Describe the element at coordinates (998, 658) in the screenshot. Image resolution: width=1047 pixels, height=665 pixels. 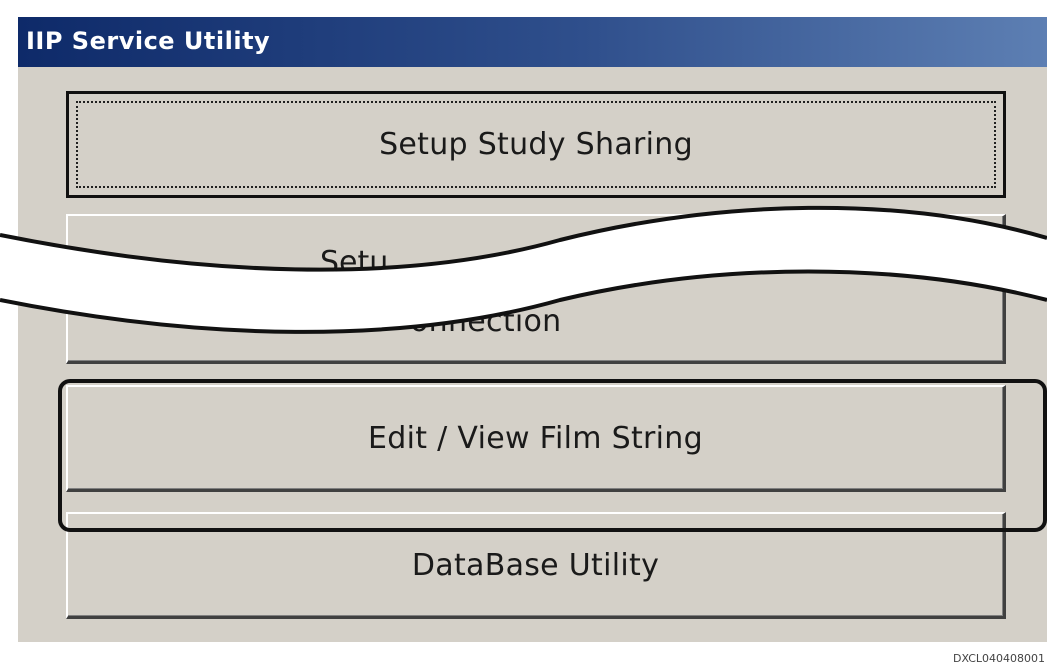
I see `figure-code: DXCL040408001` at that location.